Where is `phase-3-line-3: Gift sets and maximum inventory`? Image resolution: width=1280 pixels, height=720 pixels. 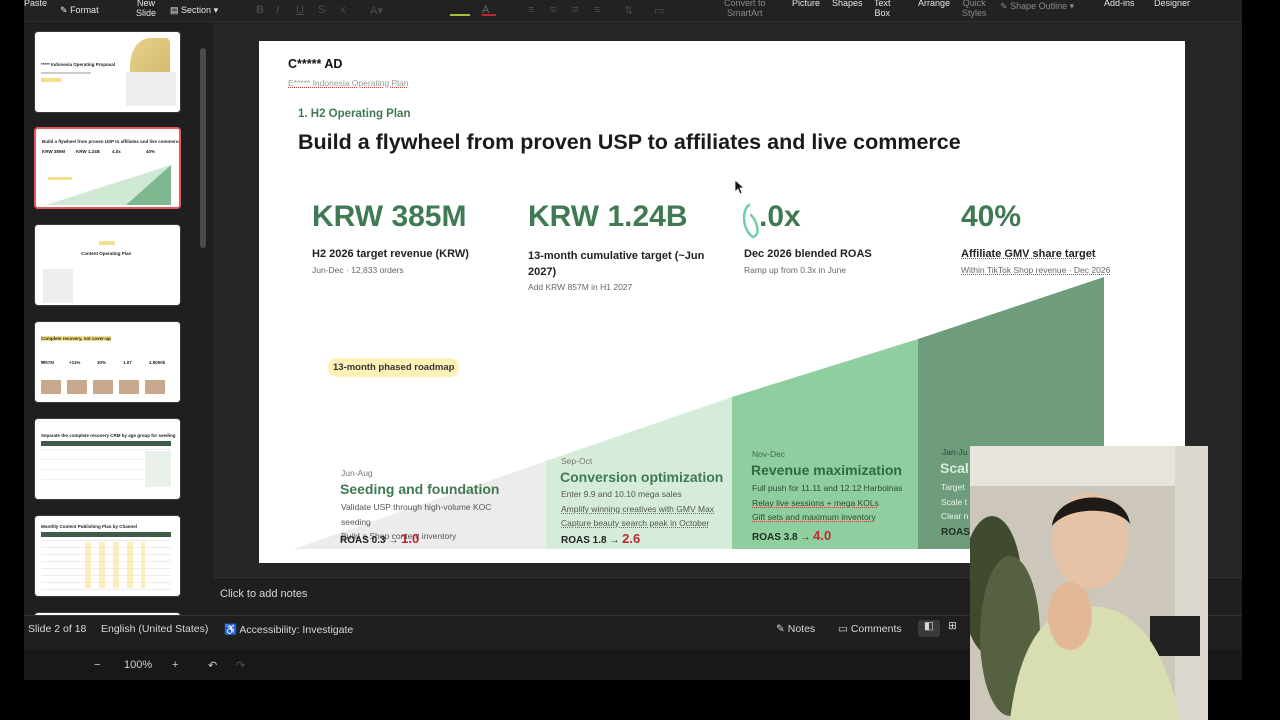
phase-3-line-3: Gift sets and maximum inventory is located at coordinates (814, 517).